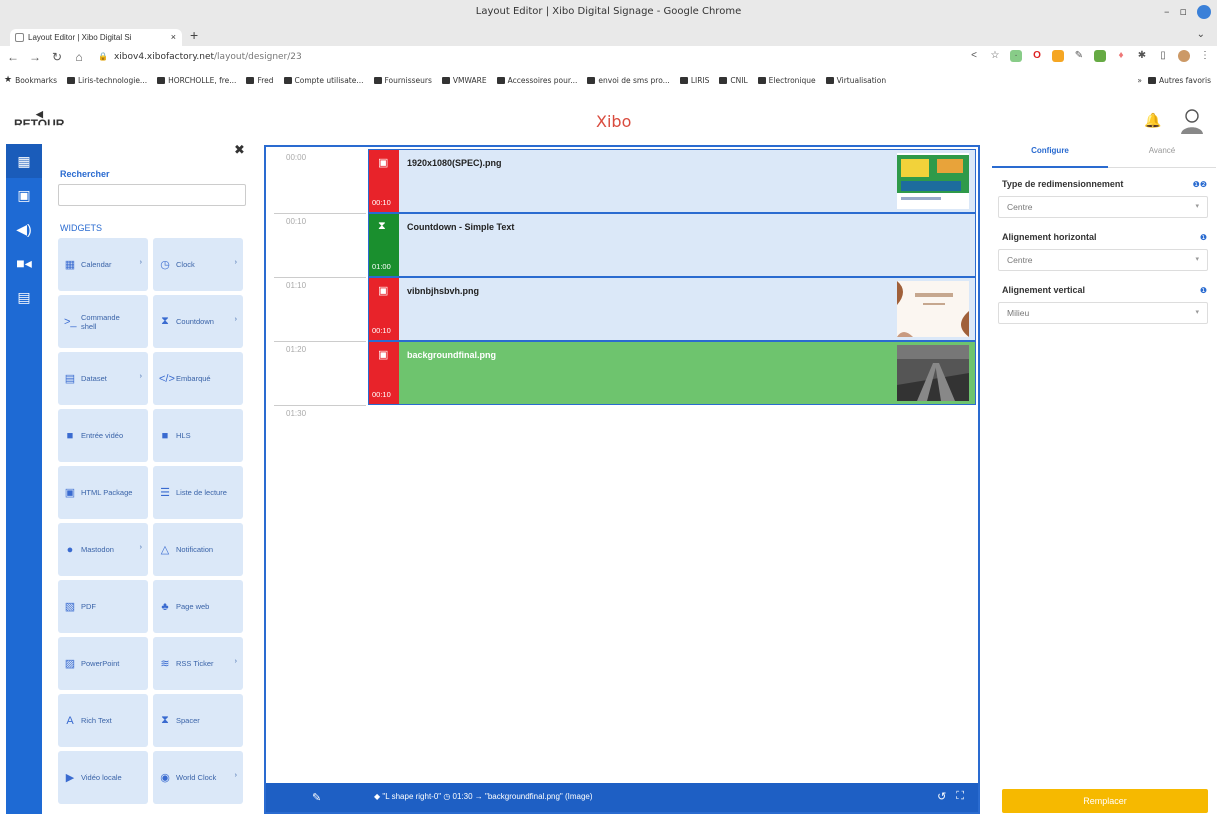 The width and height of the screenshot is (1217, 814). What do you see at coordinates (1179, 80) in the screenshot?
I see `other-bookmarks-folder: Autres favoris` at bounding box center [1179, 80].